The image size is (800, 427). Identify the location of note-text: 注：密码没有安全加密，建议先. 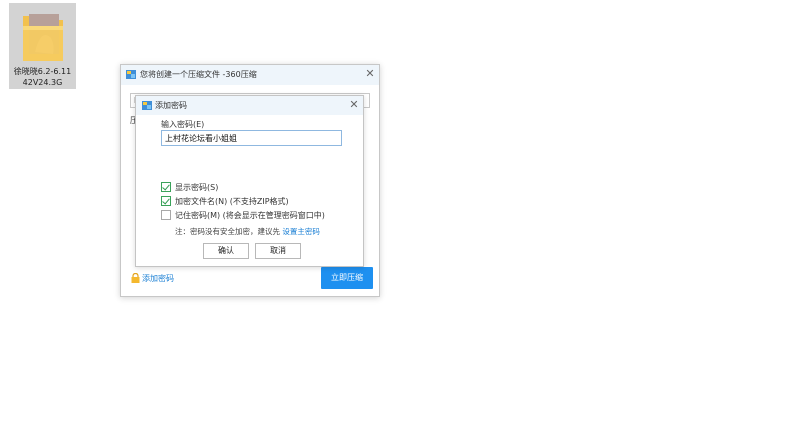
(229, 231).